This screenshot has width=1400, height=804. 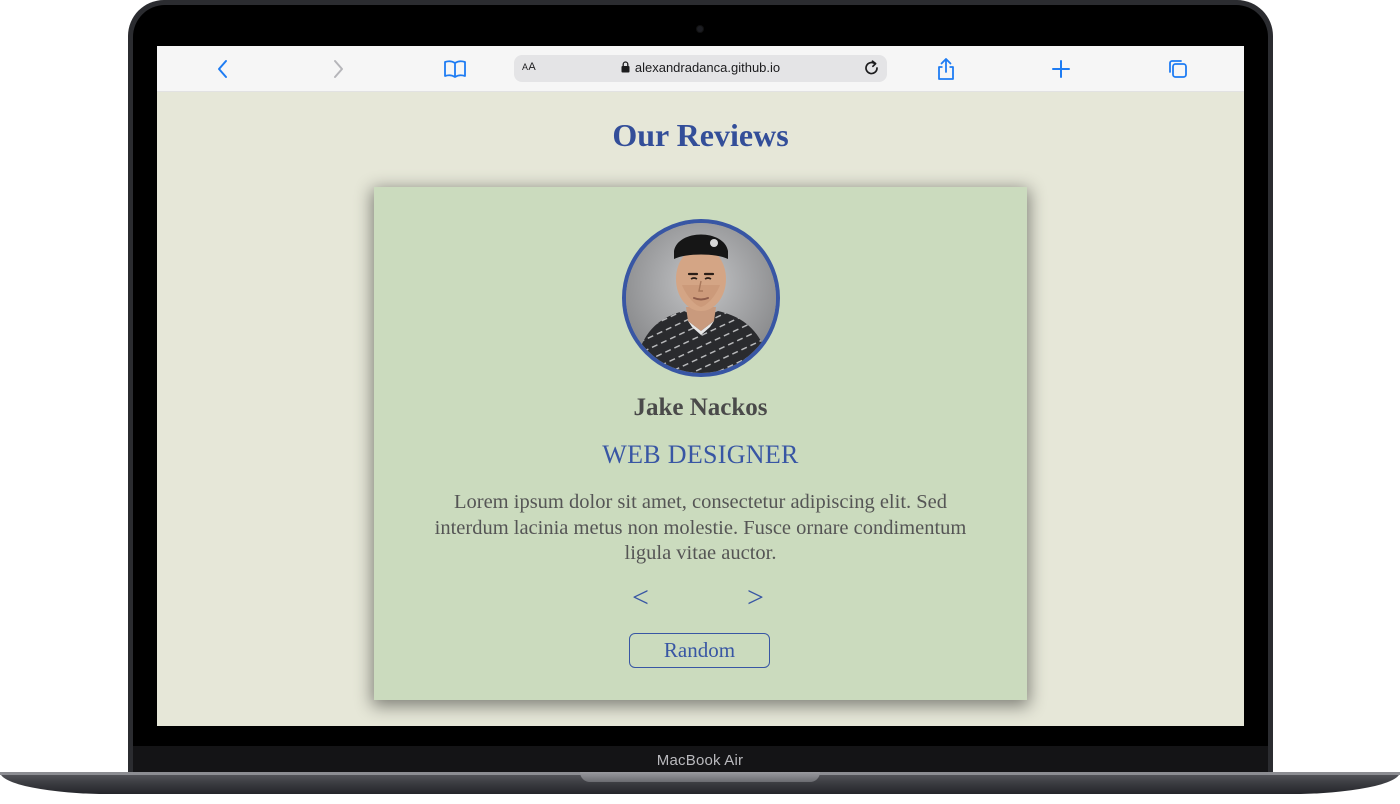 What do you see at coordinates (872, 68) in the screenshot?
I see `reload-icon` at bounding box center [872, 68].